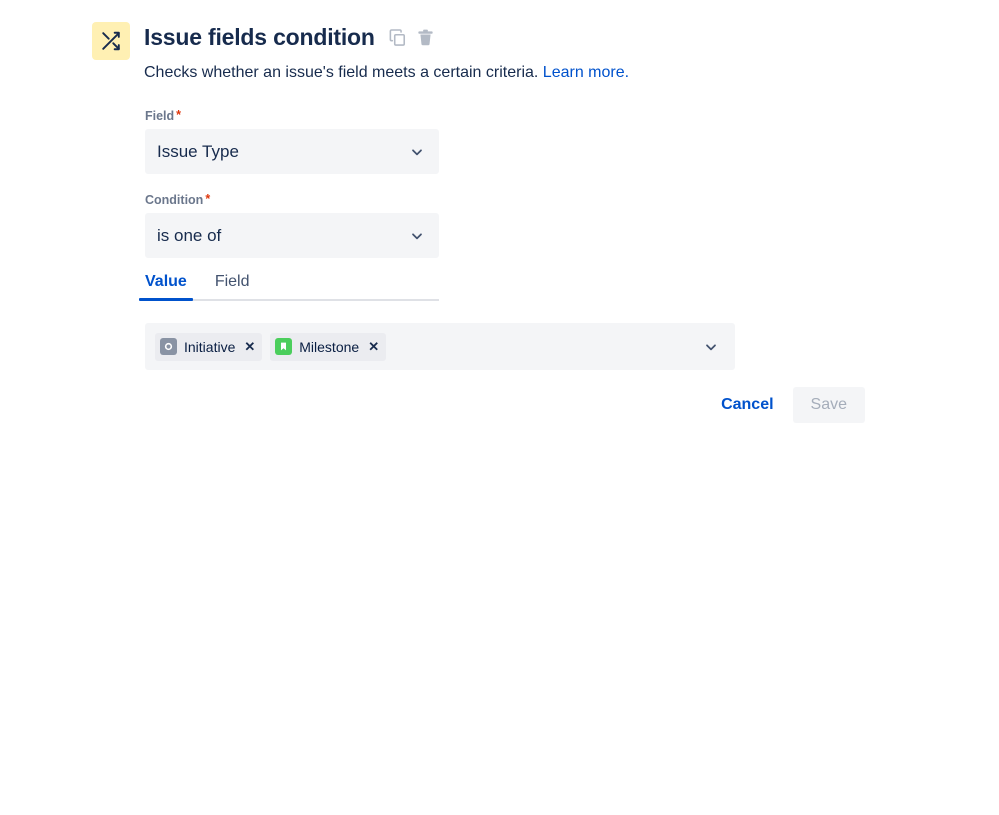  What do you see at coordinates (505, 225) in the screenshot?
I see `condition-group: Condition * is one of` at bounding box center [505, 225].